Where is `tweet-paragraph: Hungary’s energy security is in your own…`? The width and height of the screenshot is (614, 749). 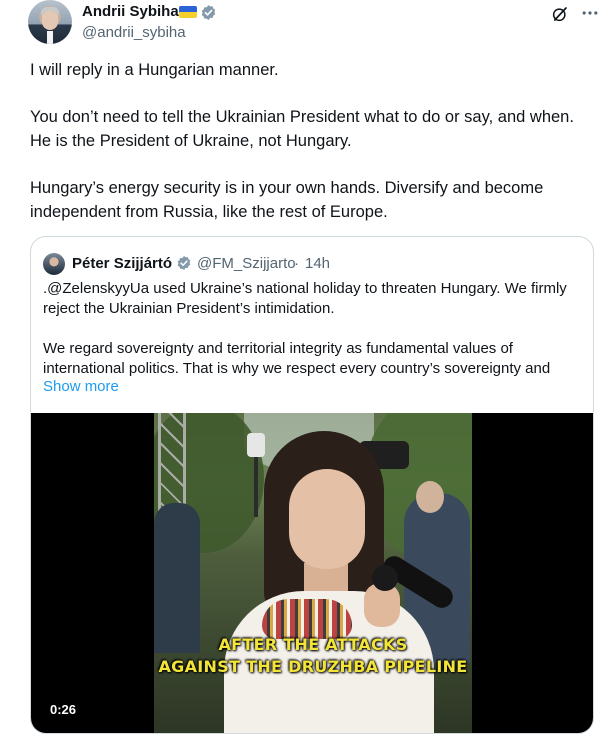 tweet-paragraph: Hungary’s energy security is in your own… is located at coordinates (287, 200).